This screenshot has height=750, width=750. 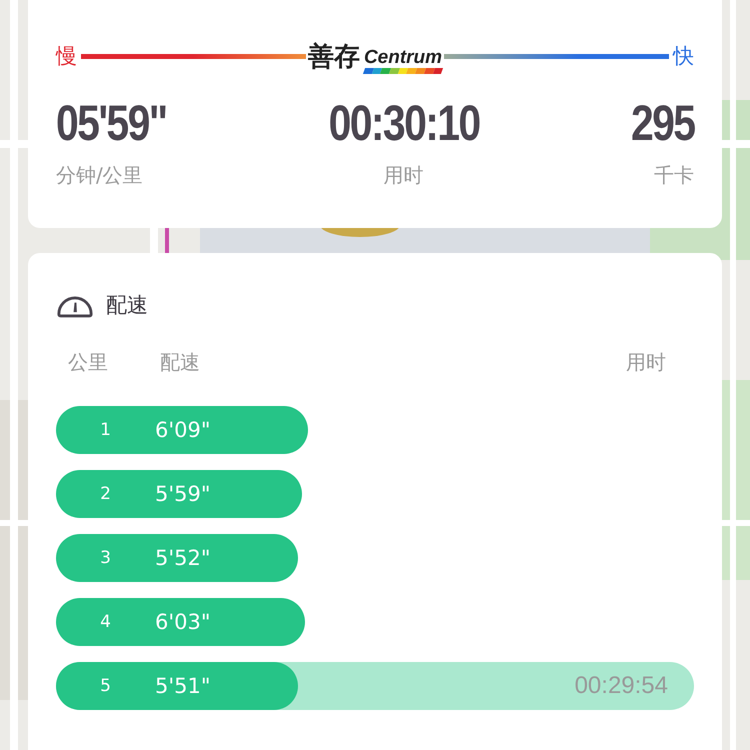 I want to click on km-number: 5, so click(x=105, y=686).